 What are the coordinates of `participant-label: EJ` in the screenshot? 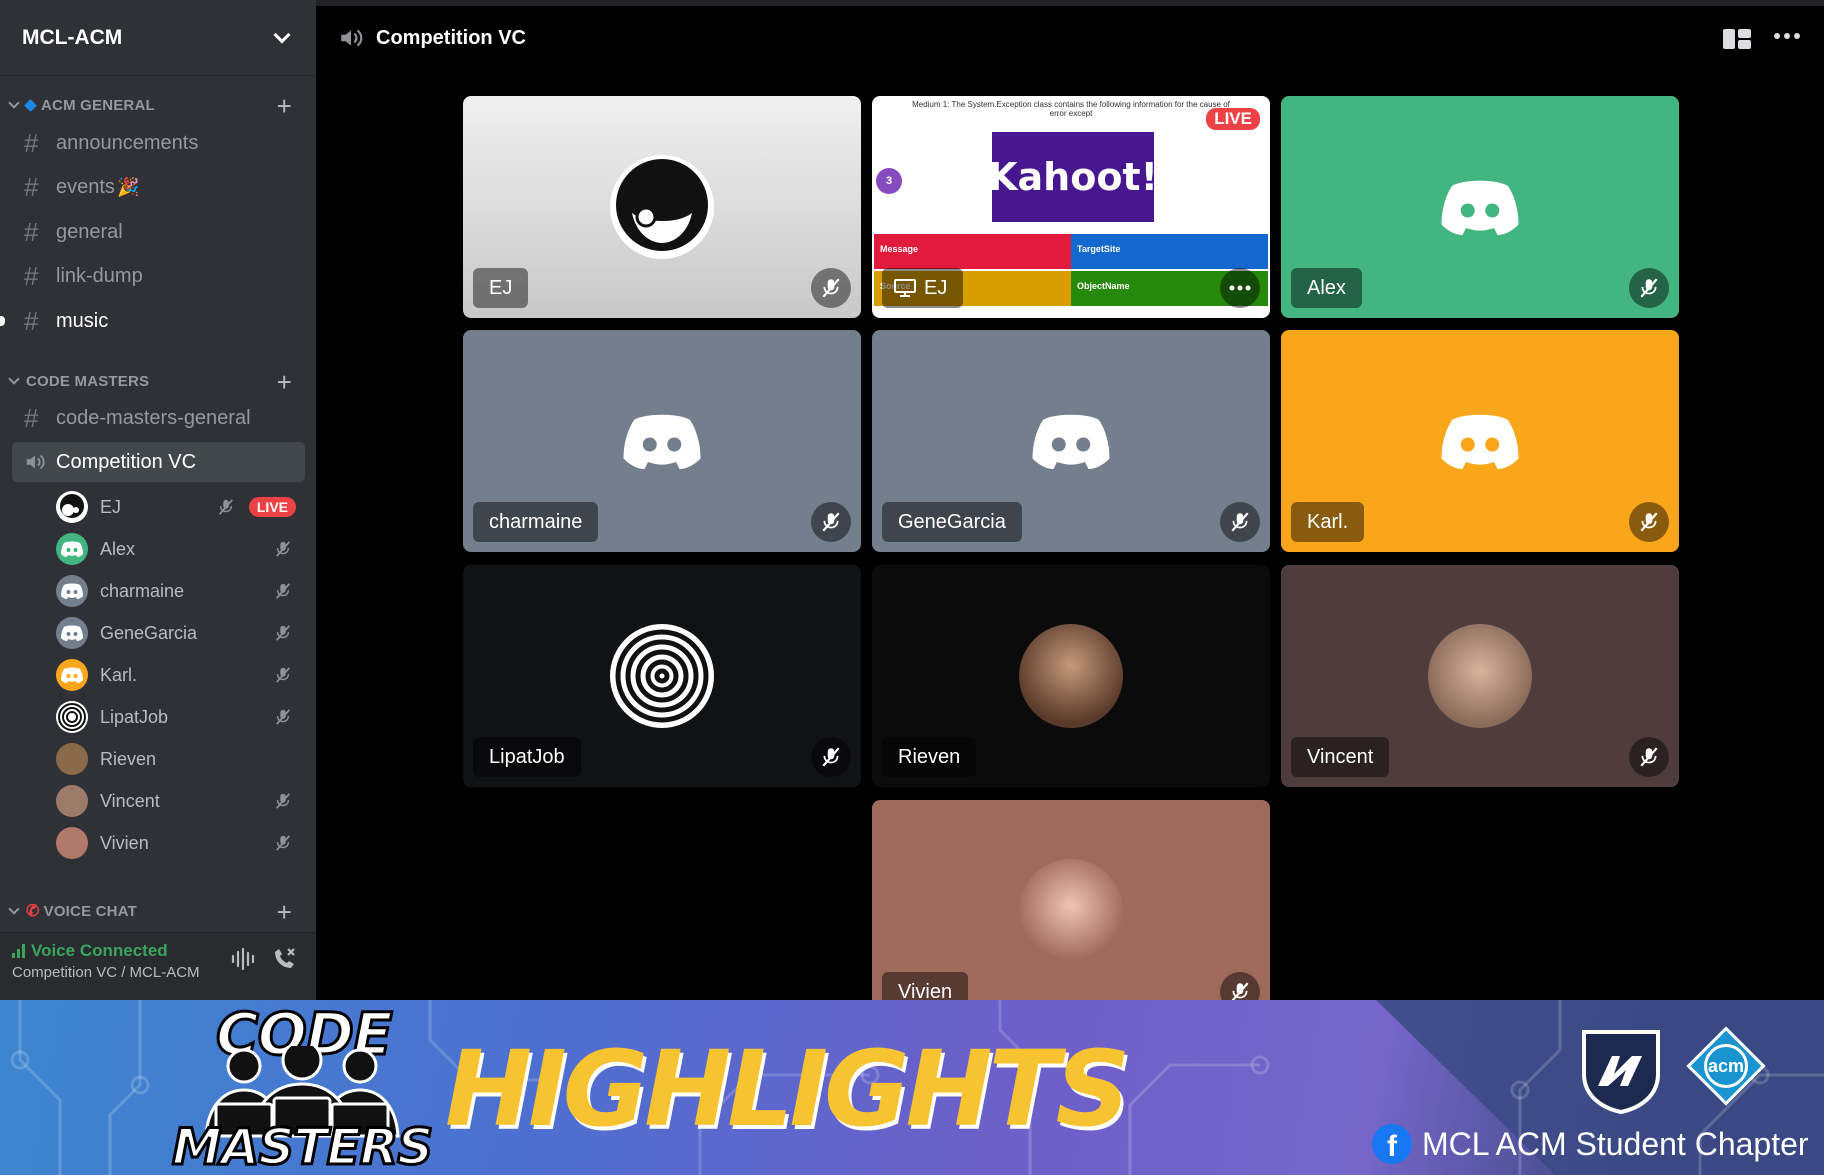 It's located at (936, 287).